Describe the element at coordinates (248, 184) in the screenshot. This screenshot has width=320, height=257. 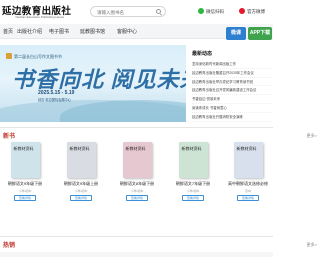
I see `book-title: 高中朝鲜语文选修必修` at that location.